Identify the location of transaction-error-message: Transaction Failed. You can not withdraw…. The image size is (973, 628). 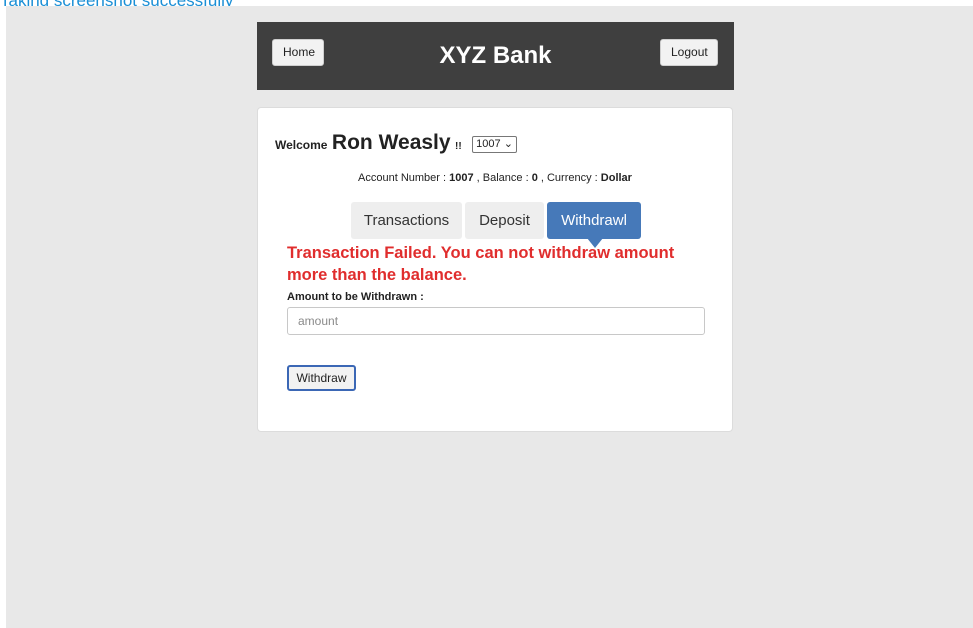
(481, 264).